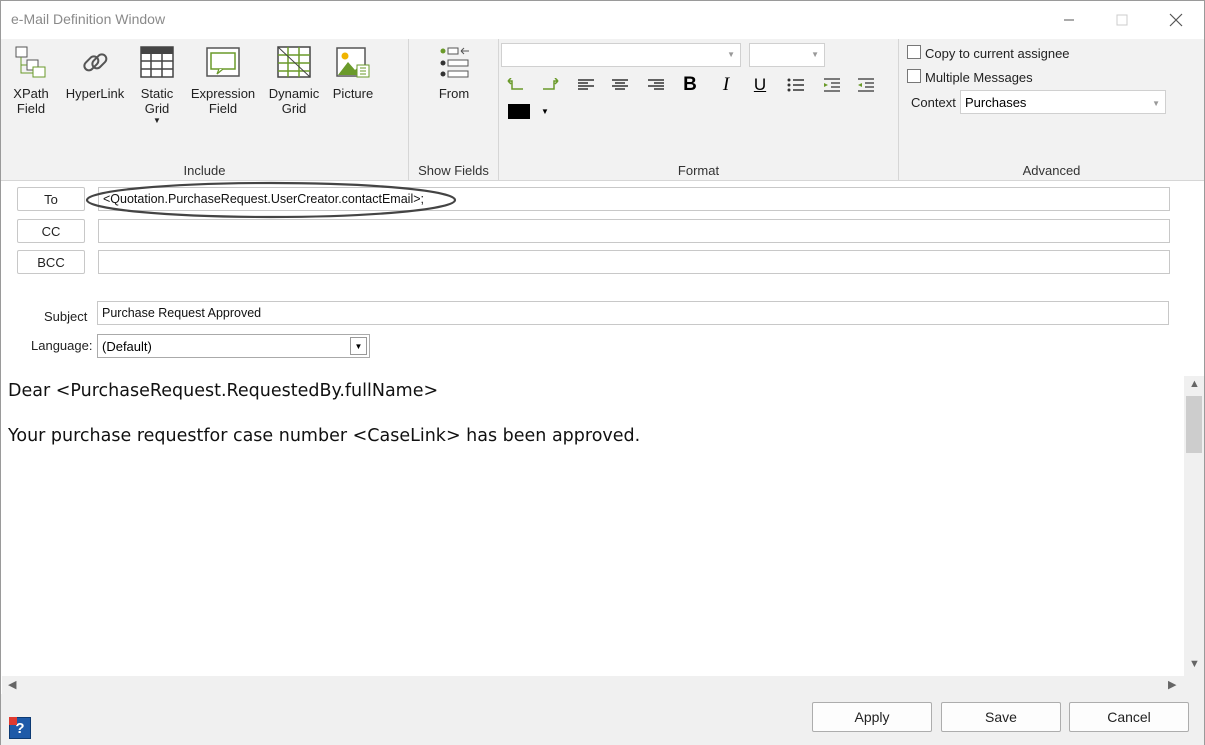  What do you see at coordinates (30, 62) in the screenshot?
I see `xpath-field-icon` at bounding box center [30, 62].